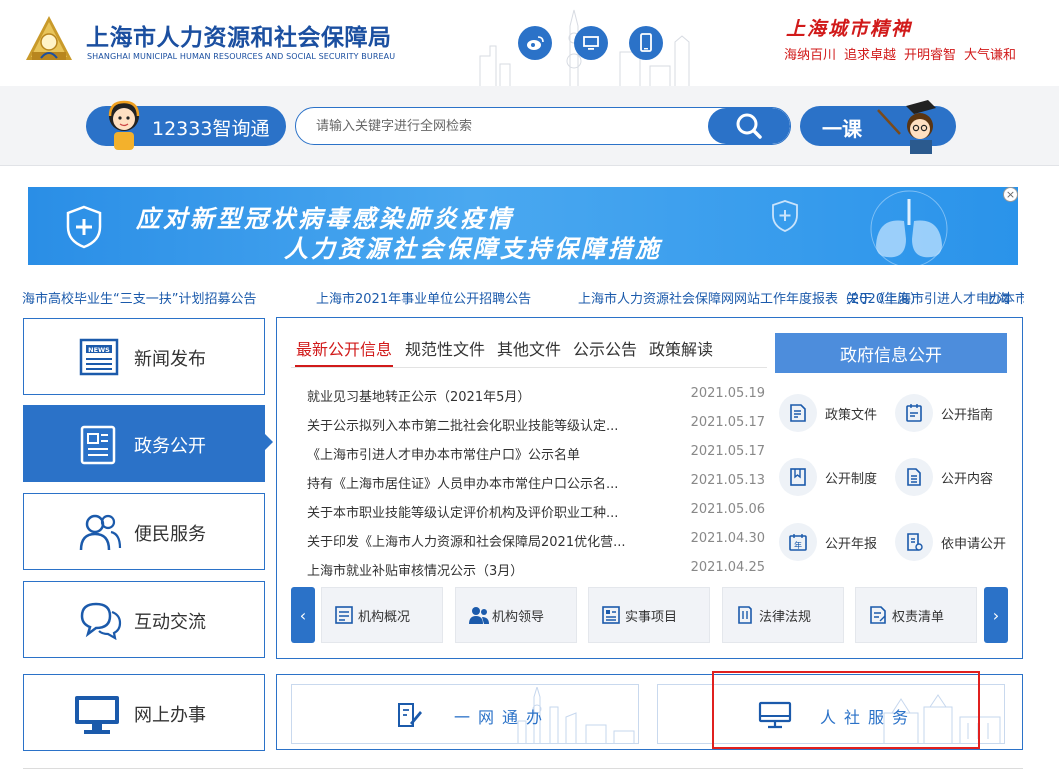  Describe the element at coordinates (170, 715) in the screenshot. I see `nav-label: 网上办事` at that location.